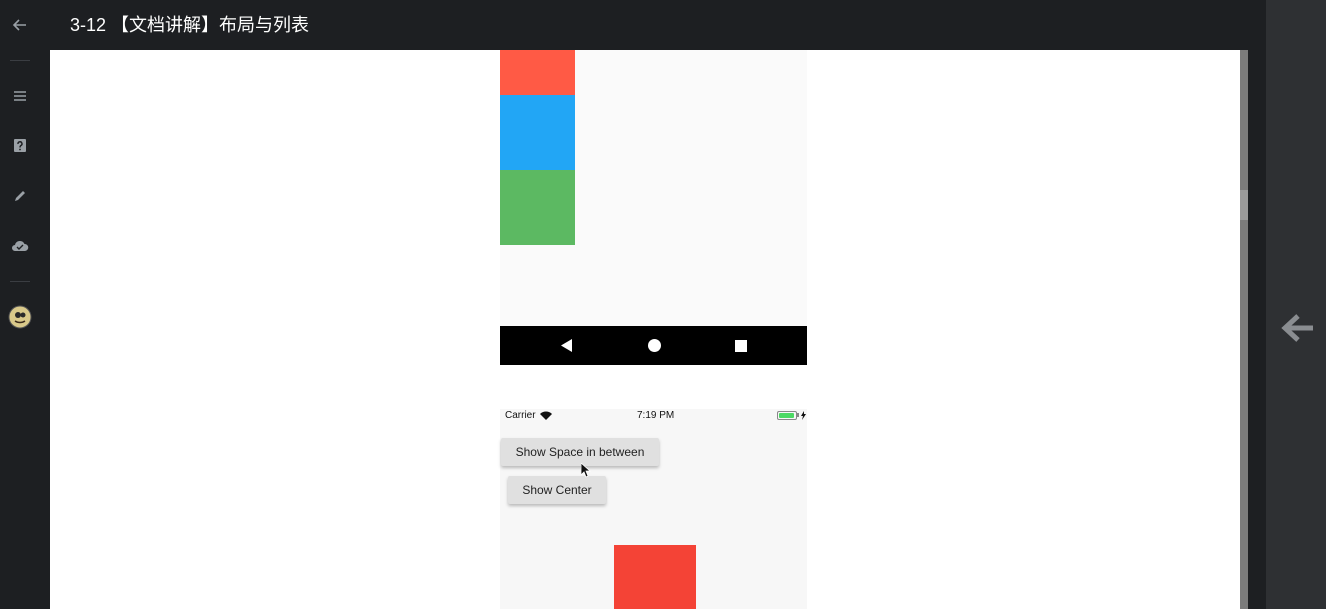  Describe the element at coordinates (1244, 205) in the screenshot. I see `scrollbar-marker` at that location.